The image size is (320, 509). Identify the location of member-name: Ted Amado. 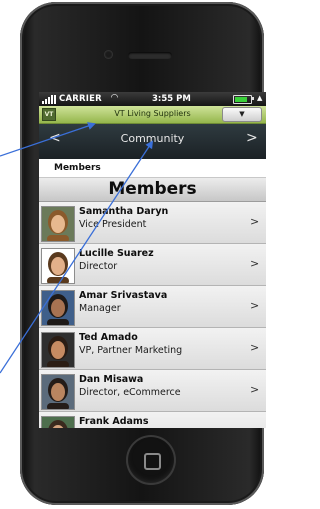
(108, 337).